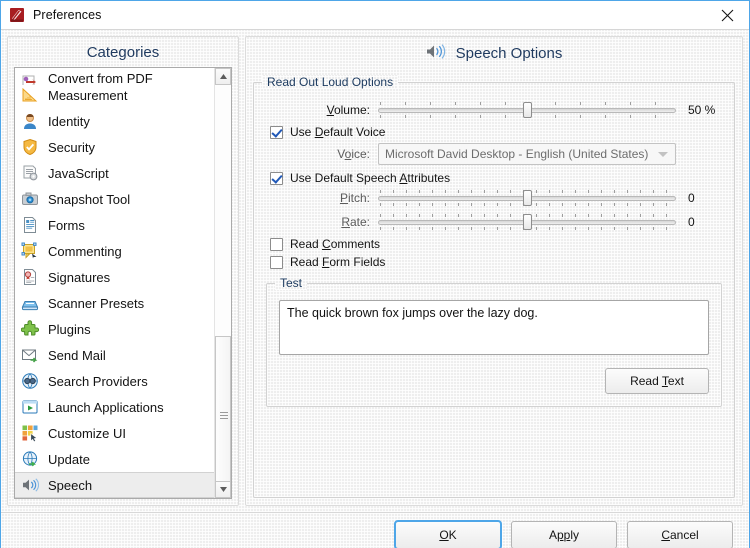 This screenshot has width=750, height=548. I want to click on volume-value: 50 %, so click(702, 110).